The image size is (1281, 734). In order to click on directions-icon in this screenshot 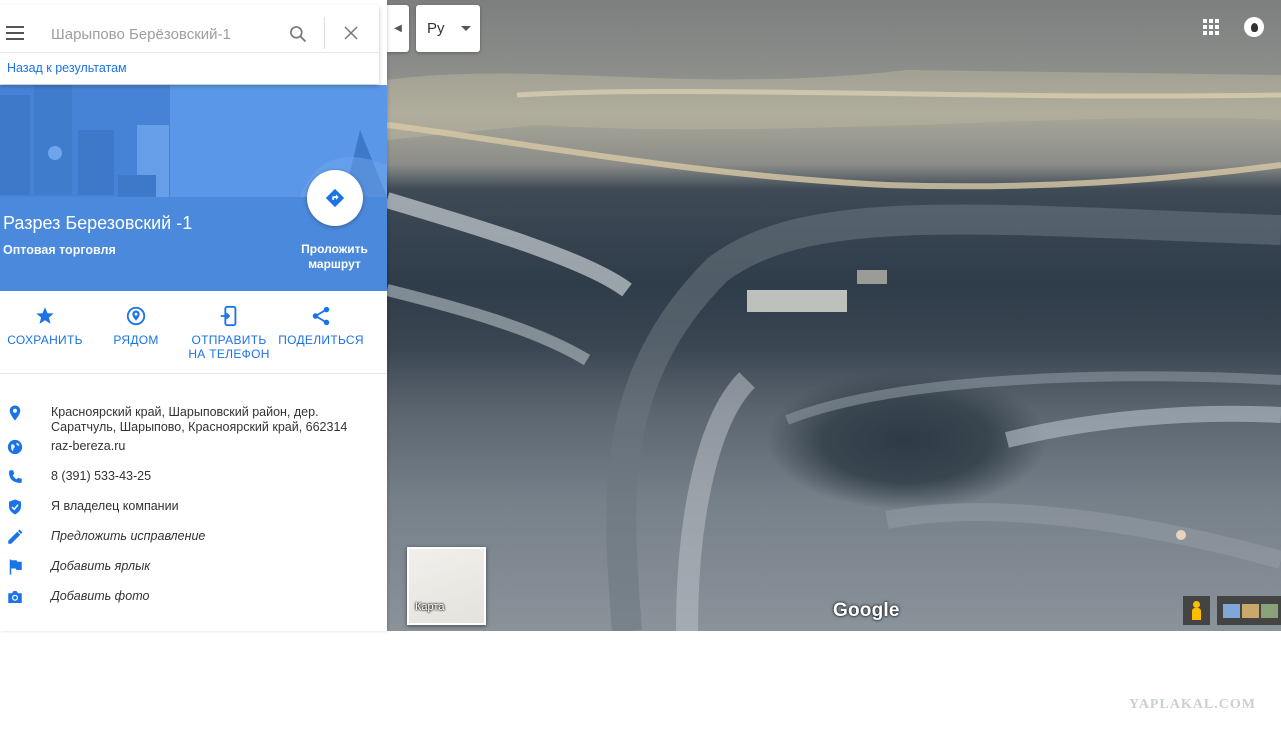, I will do `click(335, 198)`.